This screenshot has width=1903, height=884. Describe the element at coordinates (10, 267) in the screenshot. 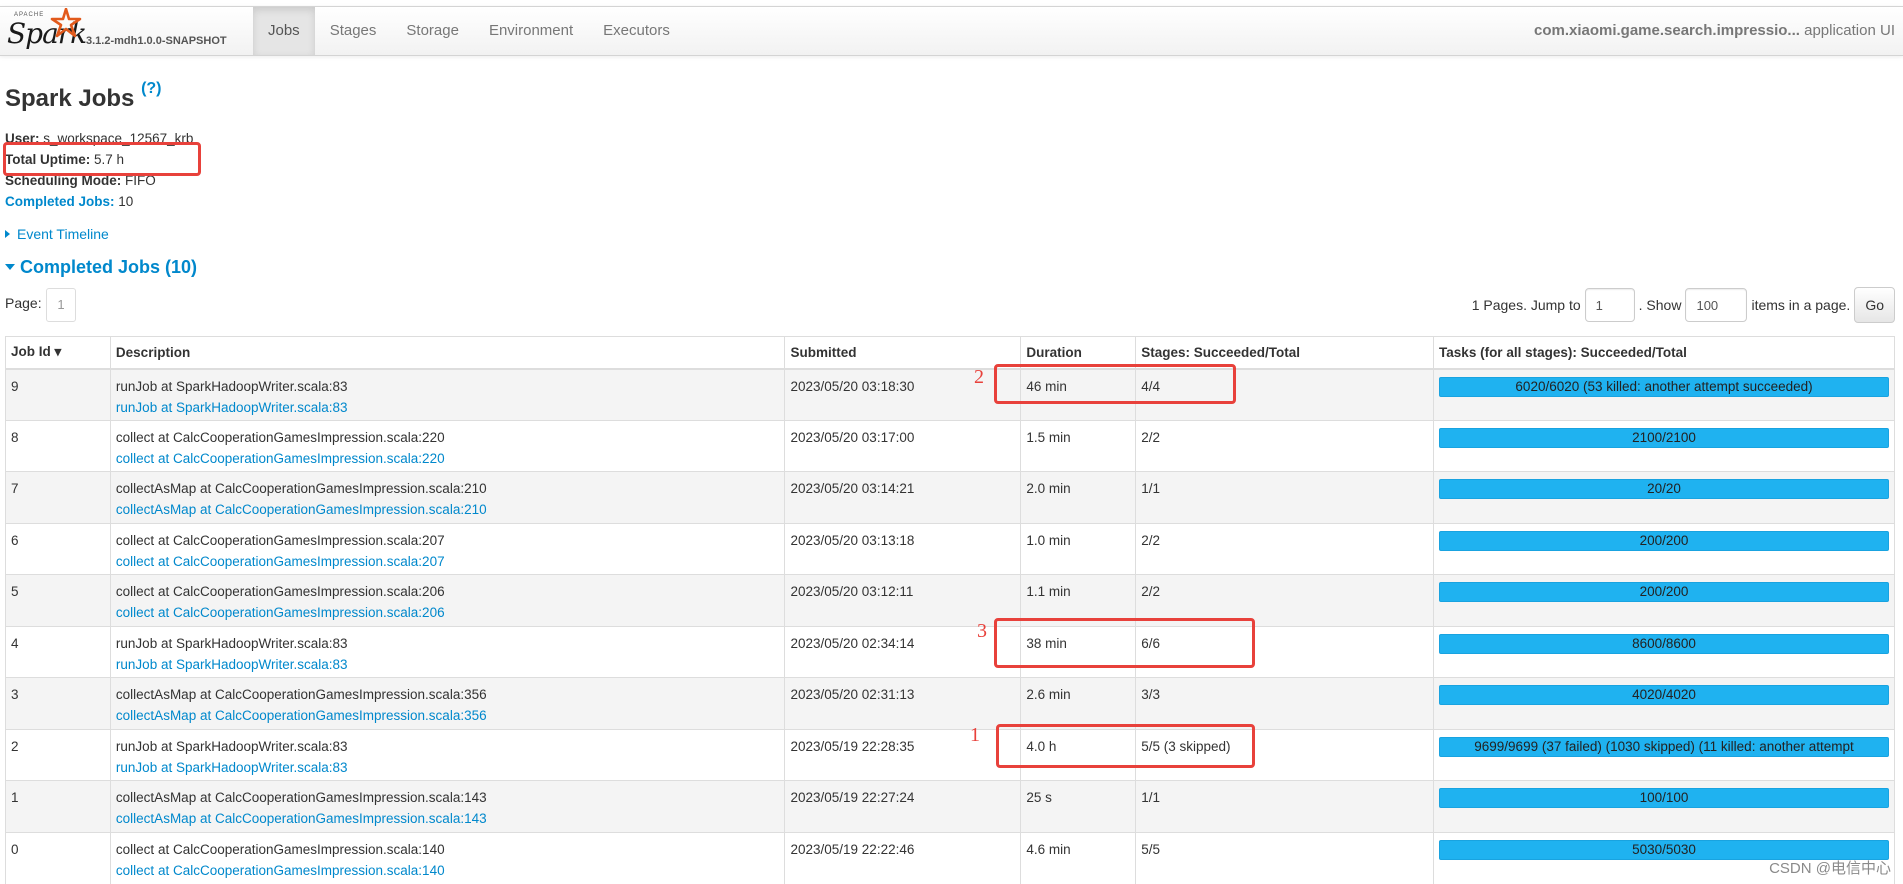

I see `triangle-down-icon` at that location.